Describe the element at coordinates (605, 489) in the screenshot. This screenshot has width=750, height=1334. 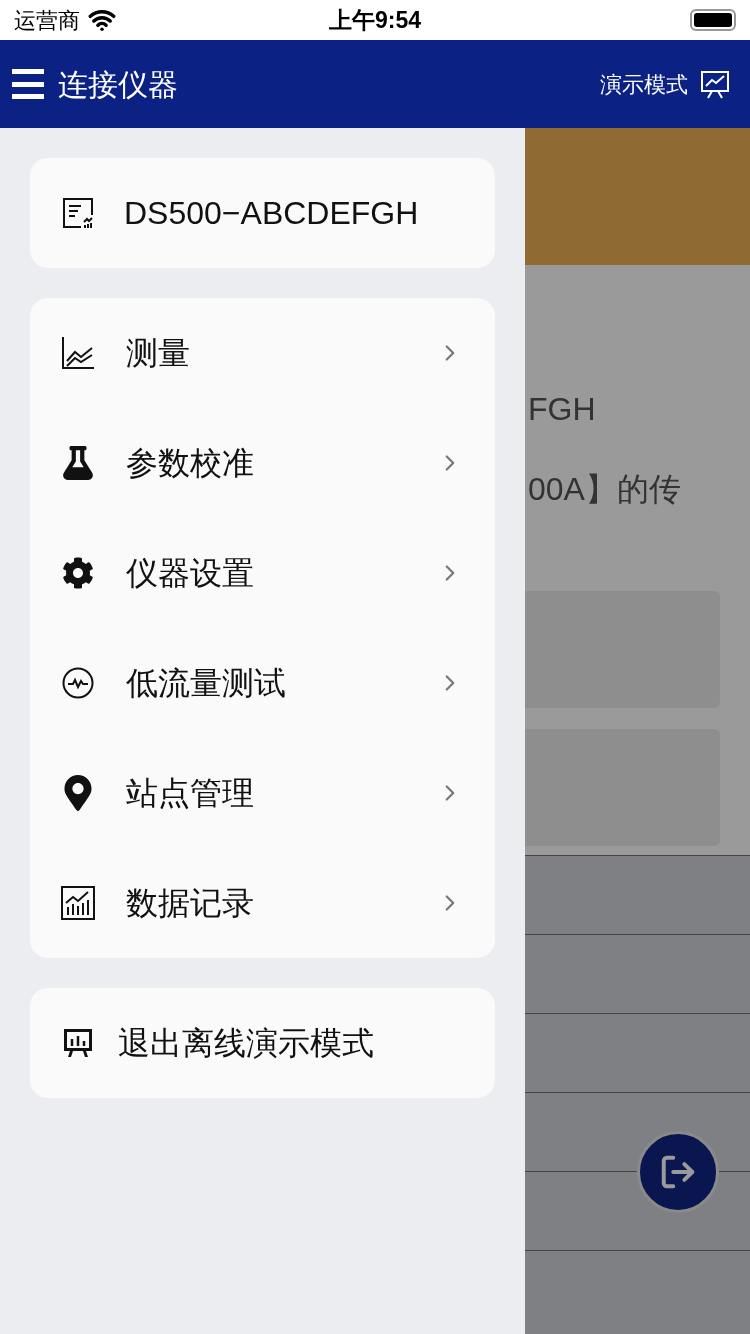
I see `background-text: 00A】的传` at that location.